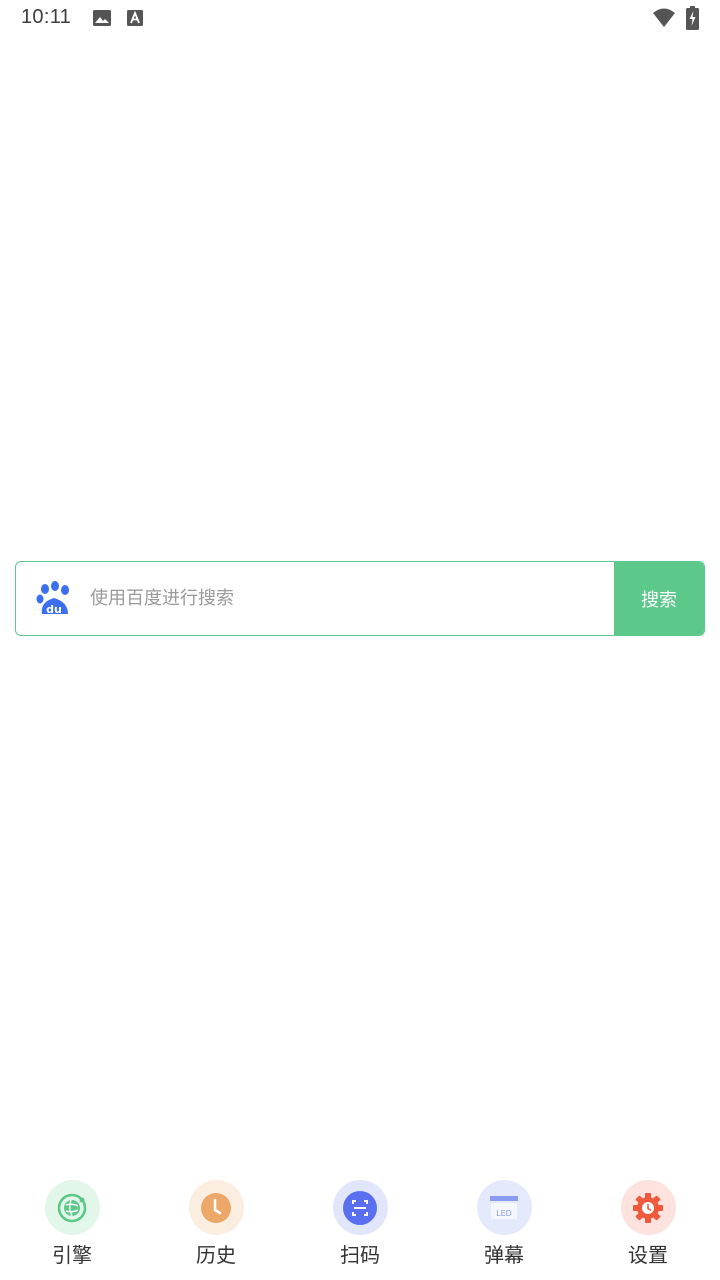  What do you see at coordinates (46, 17) in the screenshot?
I see `status-time: 10:11` at bounding box center [46, 17].